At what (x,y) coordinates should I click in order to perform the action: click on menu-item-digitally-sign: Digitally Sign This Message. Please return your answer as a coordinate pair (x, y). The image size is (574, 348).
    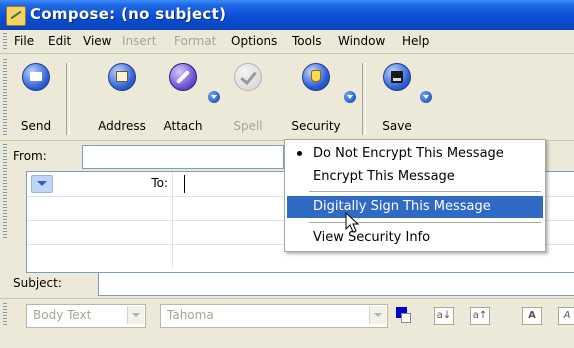
    Looking at the image, I should click on (415, 207).